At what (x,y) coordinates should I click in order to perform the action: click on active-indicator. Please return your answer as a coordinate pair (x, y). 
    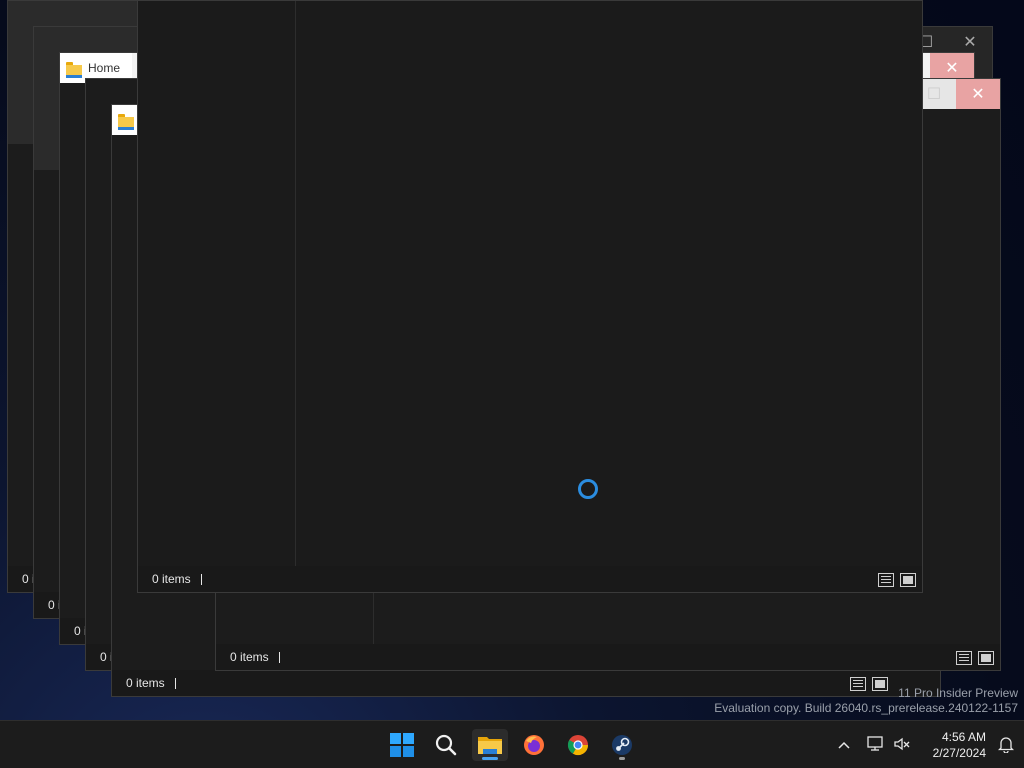
    Looking at the image, I should click on (490, 758).